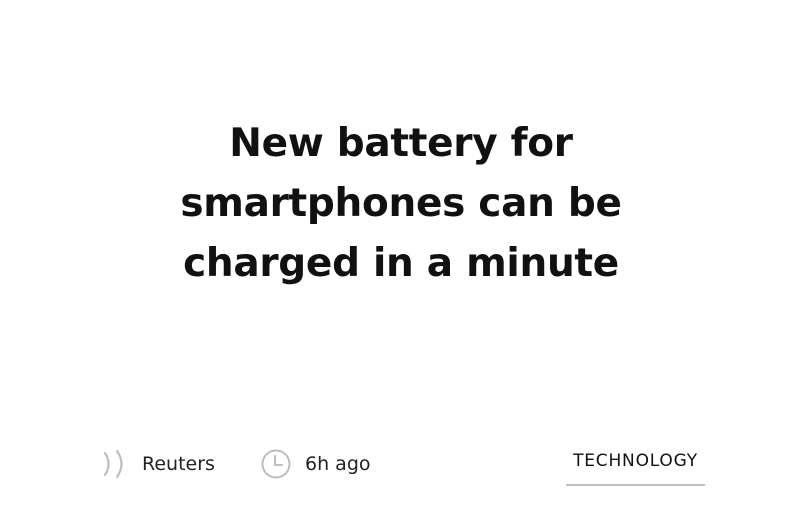 This screenshot has width=792, height=532. I want to click on publish-time: 6h ago, so click(315, 464).